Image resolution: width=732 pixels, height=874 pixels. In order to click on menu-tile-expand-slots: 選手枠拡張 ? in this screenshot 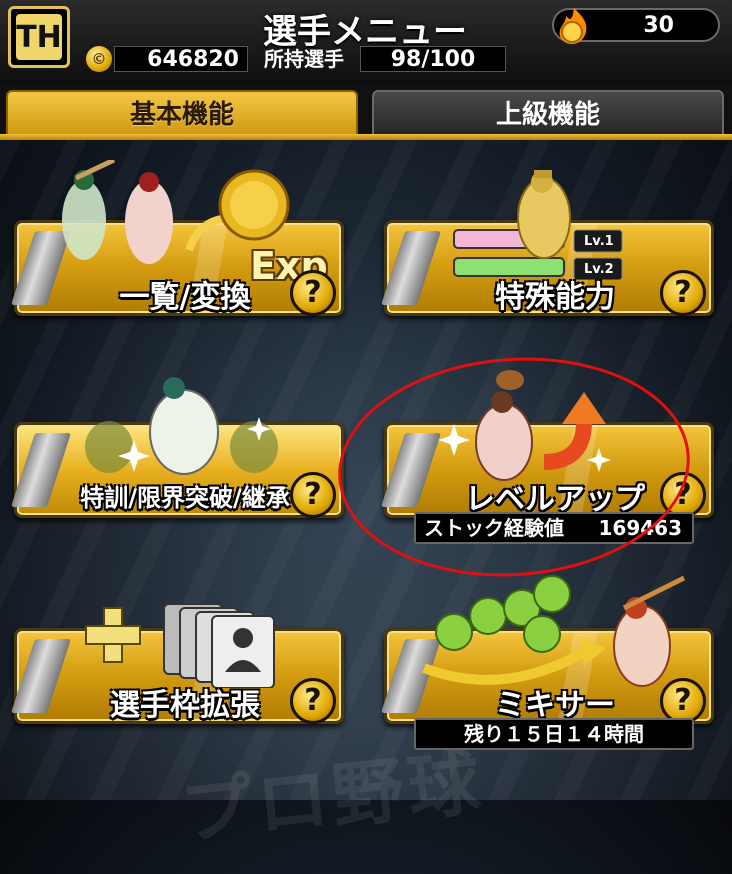, I will do `click(179, 648)`.